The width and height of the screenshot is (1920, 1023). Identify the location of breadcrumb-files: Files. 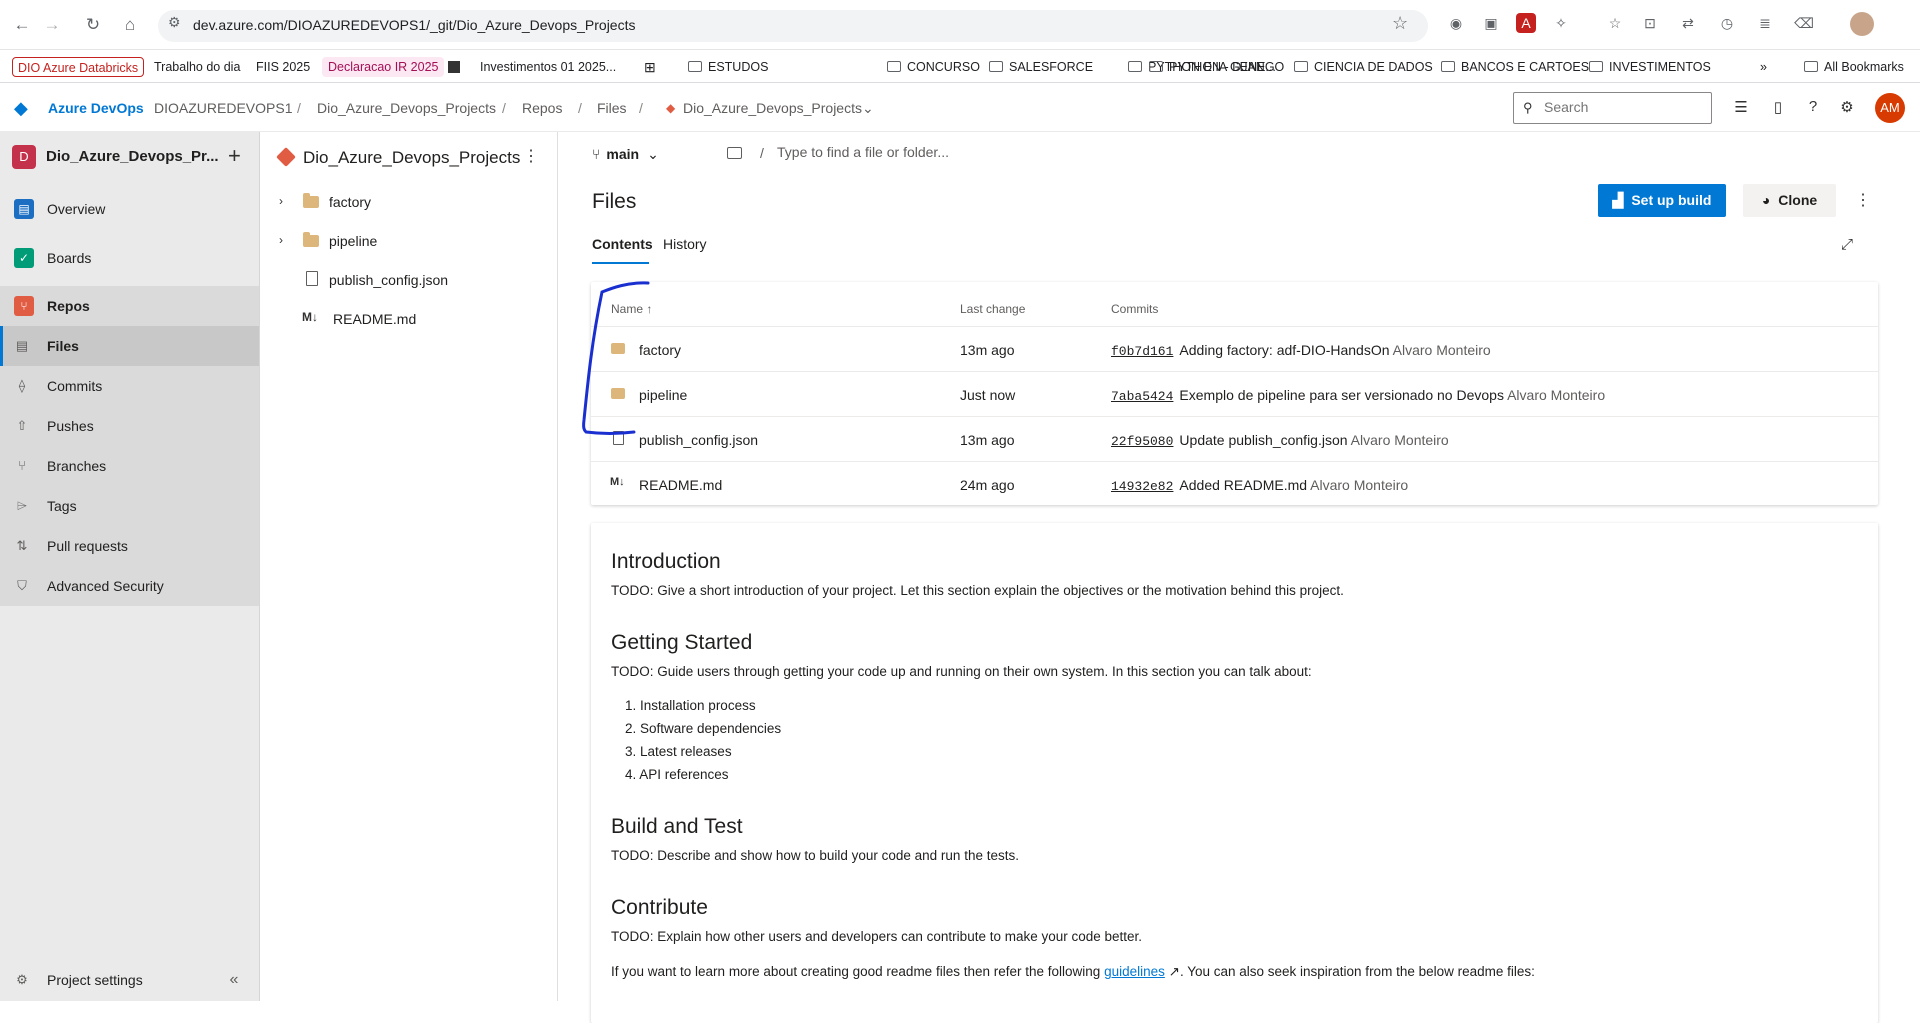
(612, 108).